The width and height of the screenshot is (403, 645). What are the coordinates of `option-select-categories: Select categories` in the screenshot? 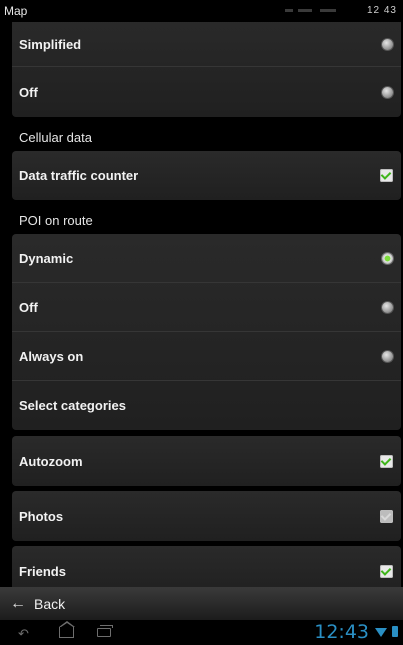 It's located at (206, 405).